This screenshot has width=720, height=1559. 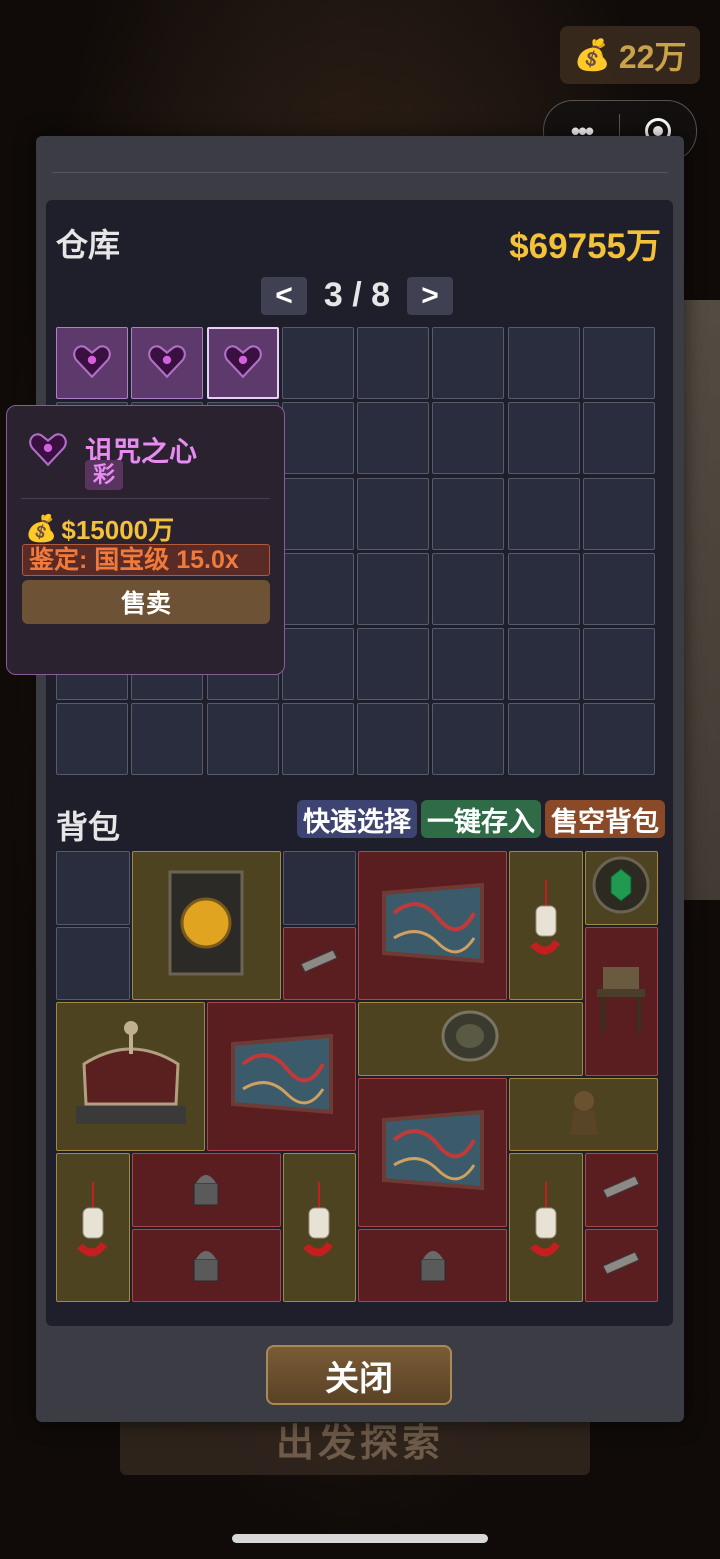 I want to click on bag-item-turtle-disc, so click(x=470, y=1039).